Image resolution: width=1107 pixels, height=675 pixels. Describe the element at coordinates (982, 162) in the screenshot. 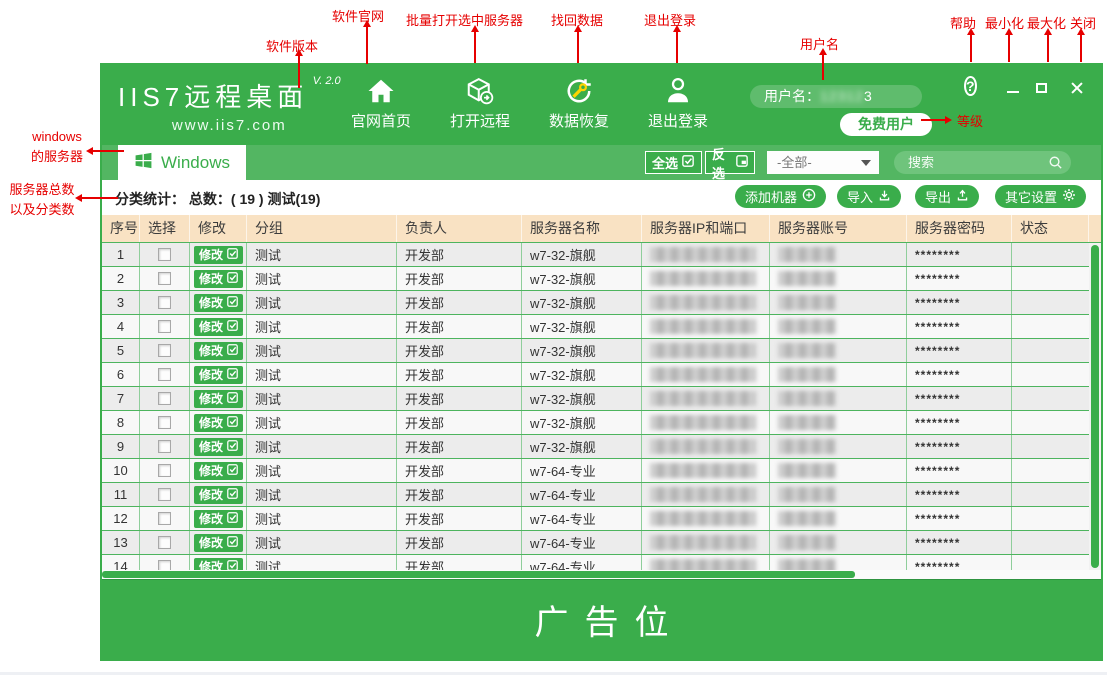

I see `search-input` at that location.